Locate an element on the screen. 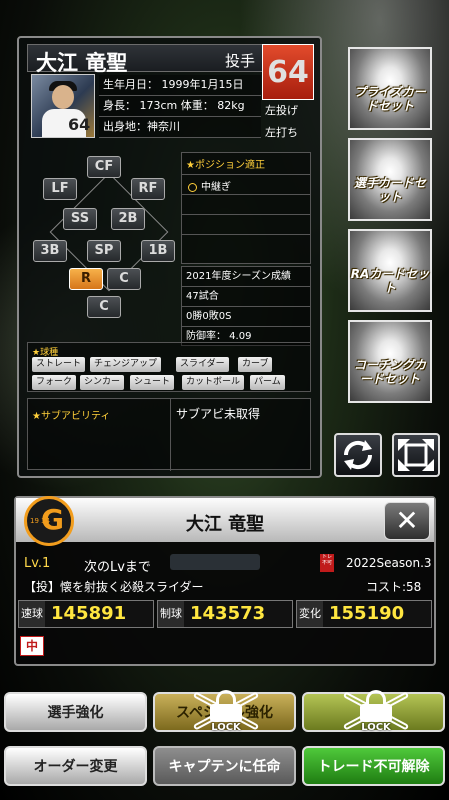  stat-velocity: 速球 145891 is located at coordinates (86, 614).